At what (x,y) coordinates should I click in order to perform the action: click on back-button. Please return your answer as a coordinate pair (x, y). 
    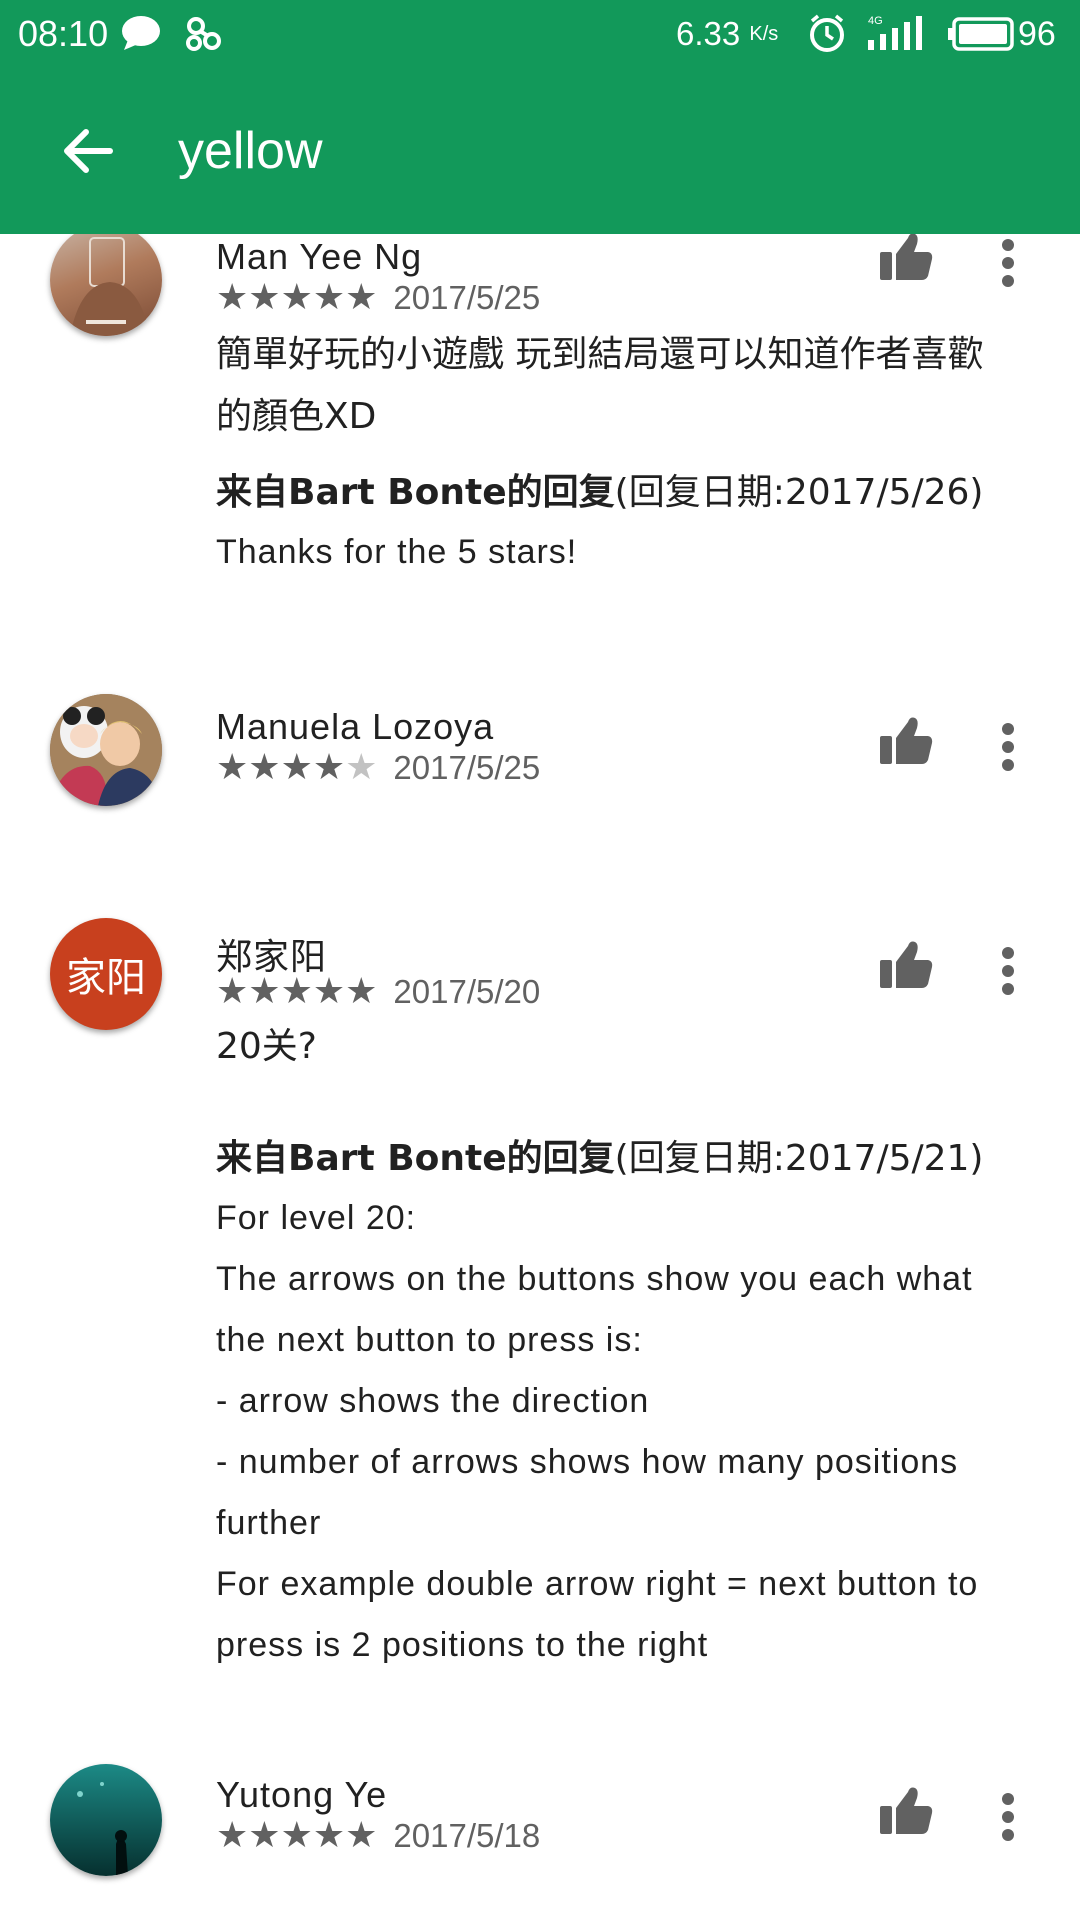
    Looking at the image, I should click on (88, 151).